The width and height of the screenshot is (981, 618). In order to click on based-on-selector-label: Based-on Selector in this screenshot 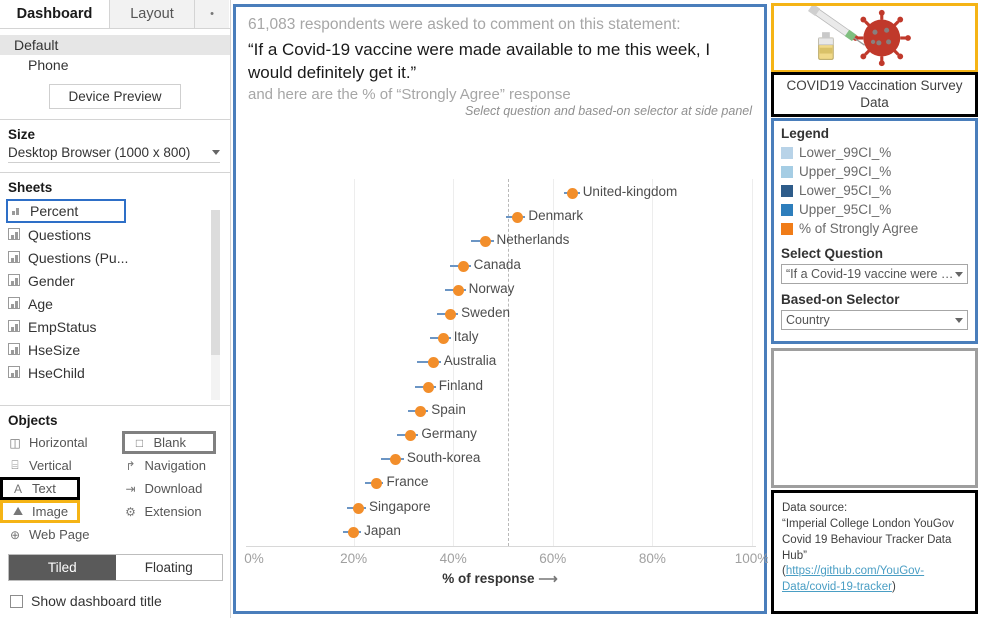, I will do `click(840, 299)`.